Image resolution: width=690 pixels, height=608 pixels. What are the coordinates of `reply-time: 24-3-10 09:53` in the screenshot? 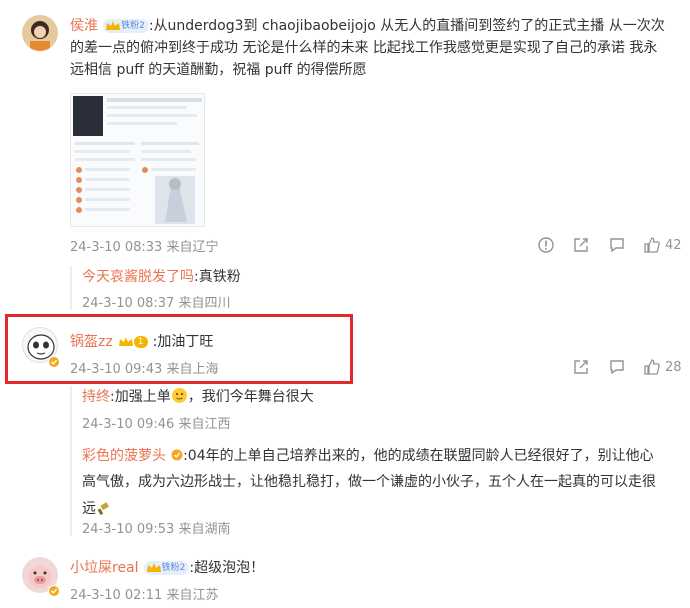 It's located at (128, 529).